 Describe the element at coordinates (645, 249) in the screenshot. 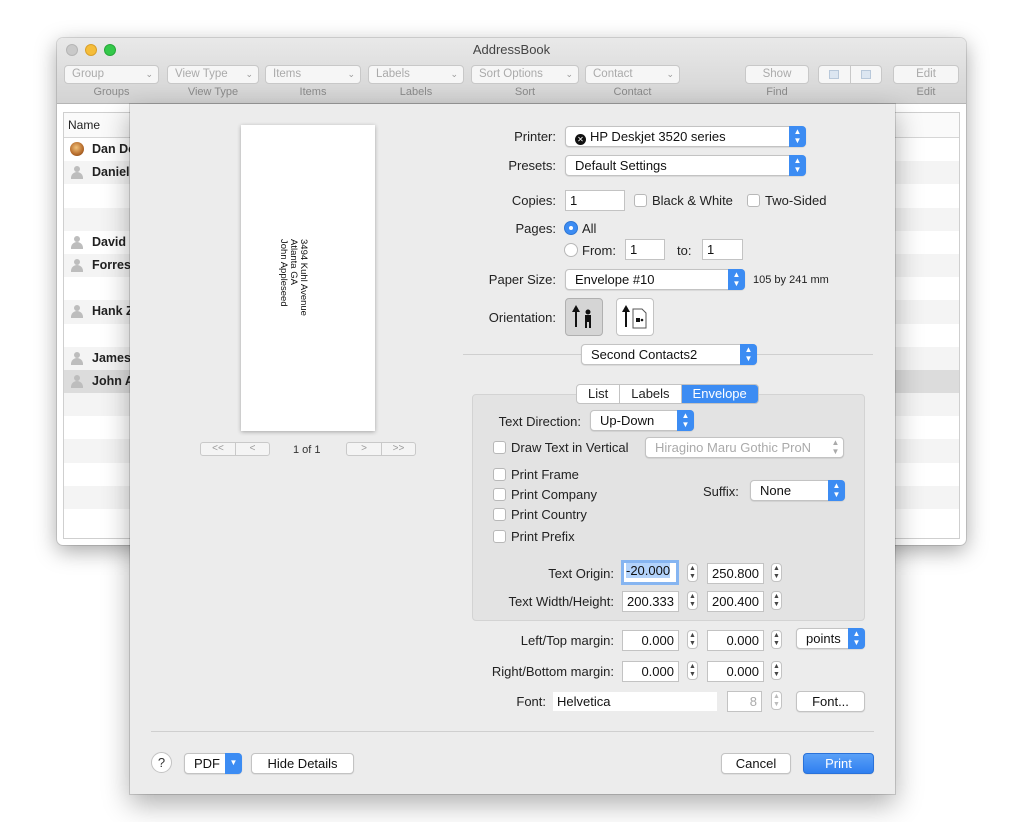

I see `pages-from-field: 1` at that location.